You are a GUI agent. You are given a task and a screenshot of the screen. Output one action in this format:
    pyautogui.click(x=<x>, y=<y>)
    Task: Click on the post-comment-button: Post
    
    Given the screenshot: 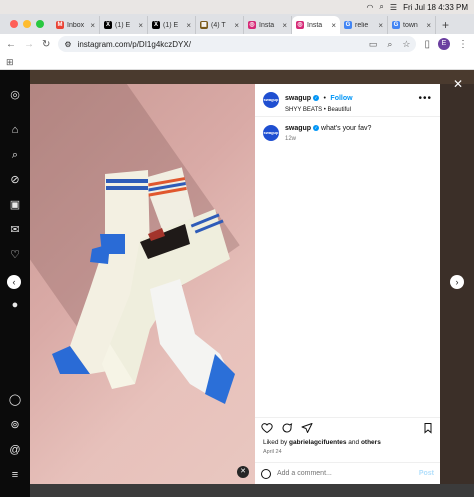 What is the action you would take?
    pyautogui.click(x=426, y=473)
    